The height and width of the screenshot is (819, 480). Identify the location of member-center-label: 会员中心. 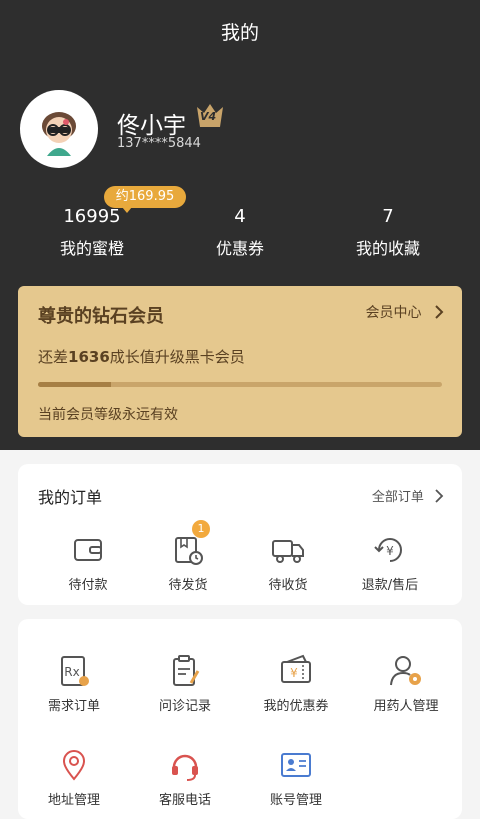
(393, 313).